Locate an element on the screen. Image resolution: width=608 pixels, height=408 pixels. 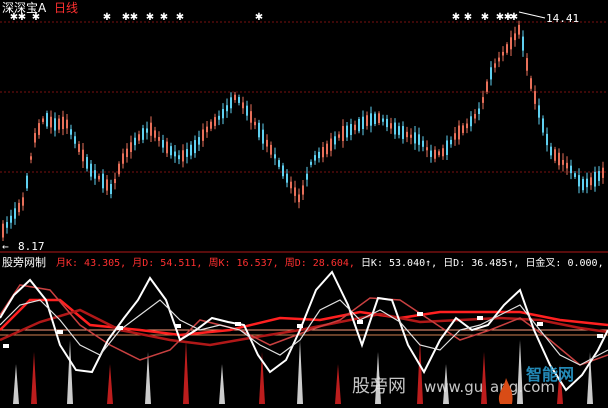
readout-1: 月D: 54.511, is located at coordinates (170, 263).